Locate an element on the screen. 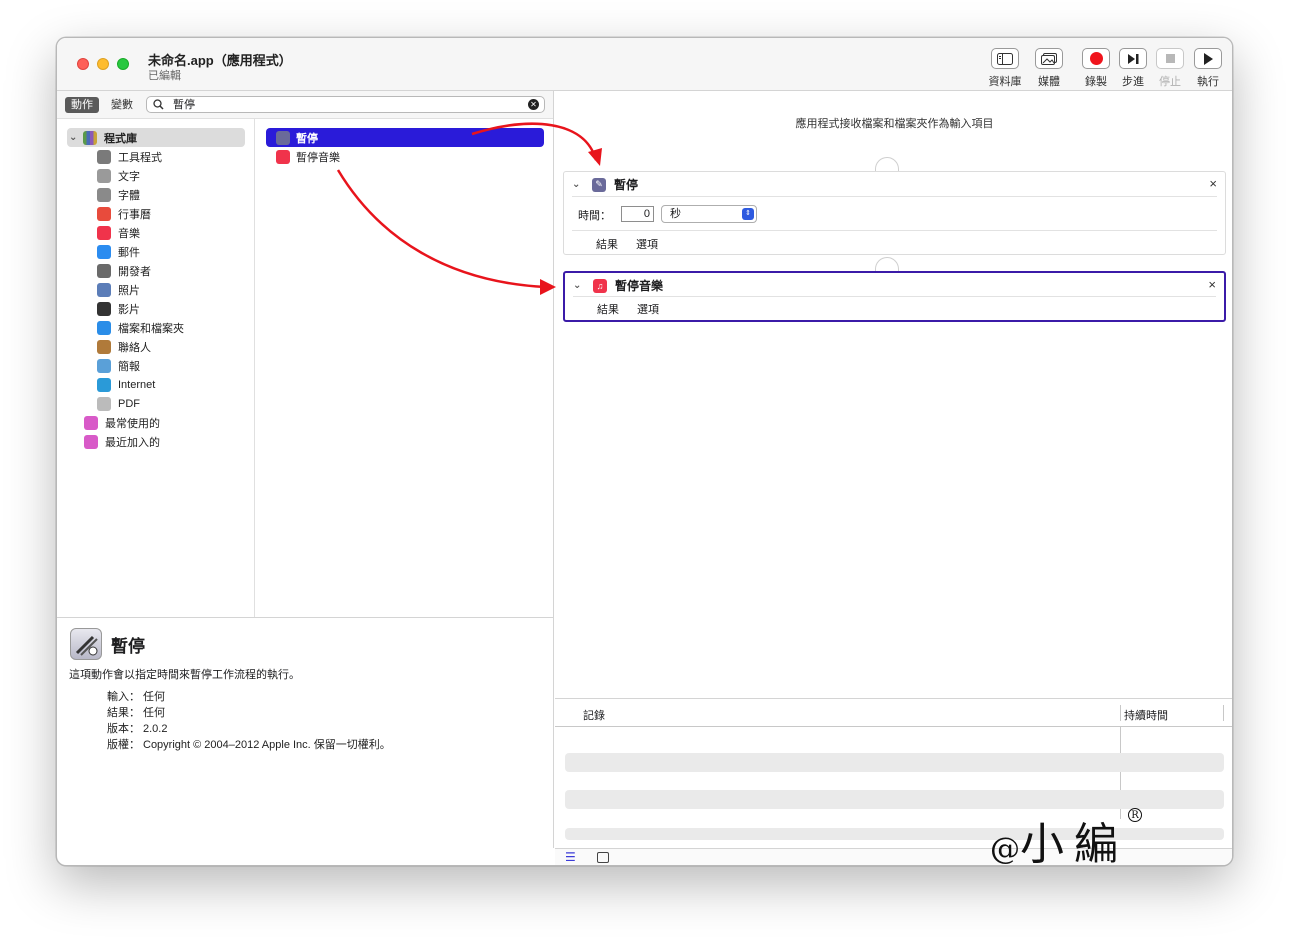 The image size is (1289, 940). sidebar-icon is located at coordinates (1005, 58).